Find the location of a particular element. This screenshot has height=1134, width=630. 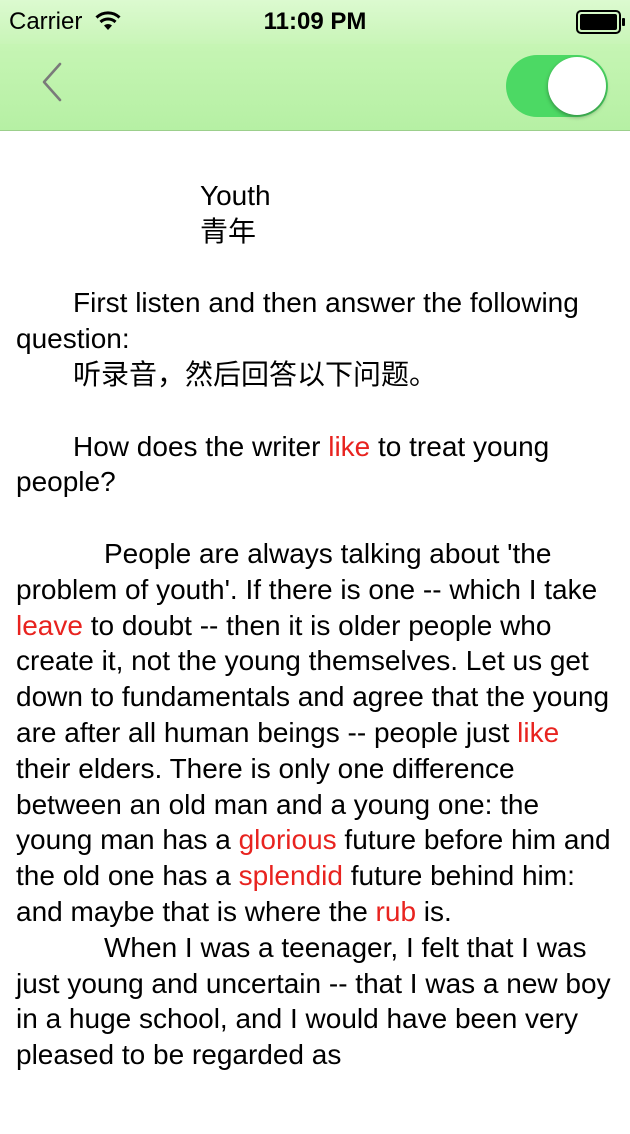

status-bar: Carrier 11:09 PM is located at coordinates (315, 22).